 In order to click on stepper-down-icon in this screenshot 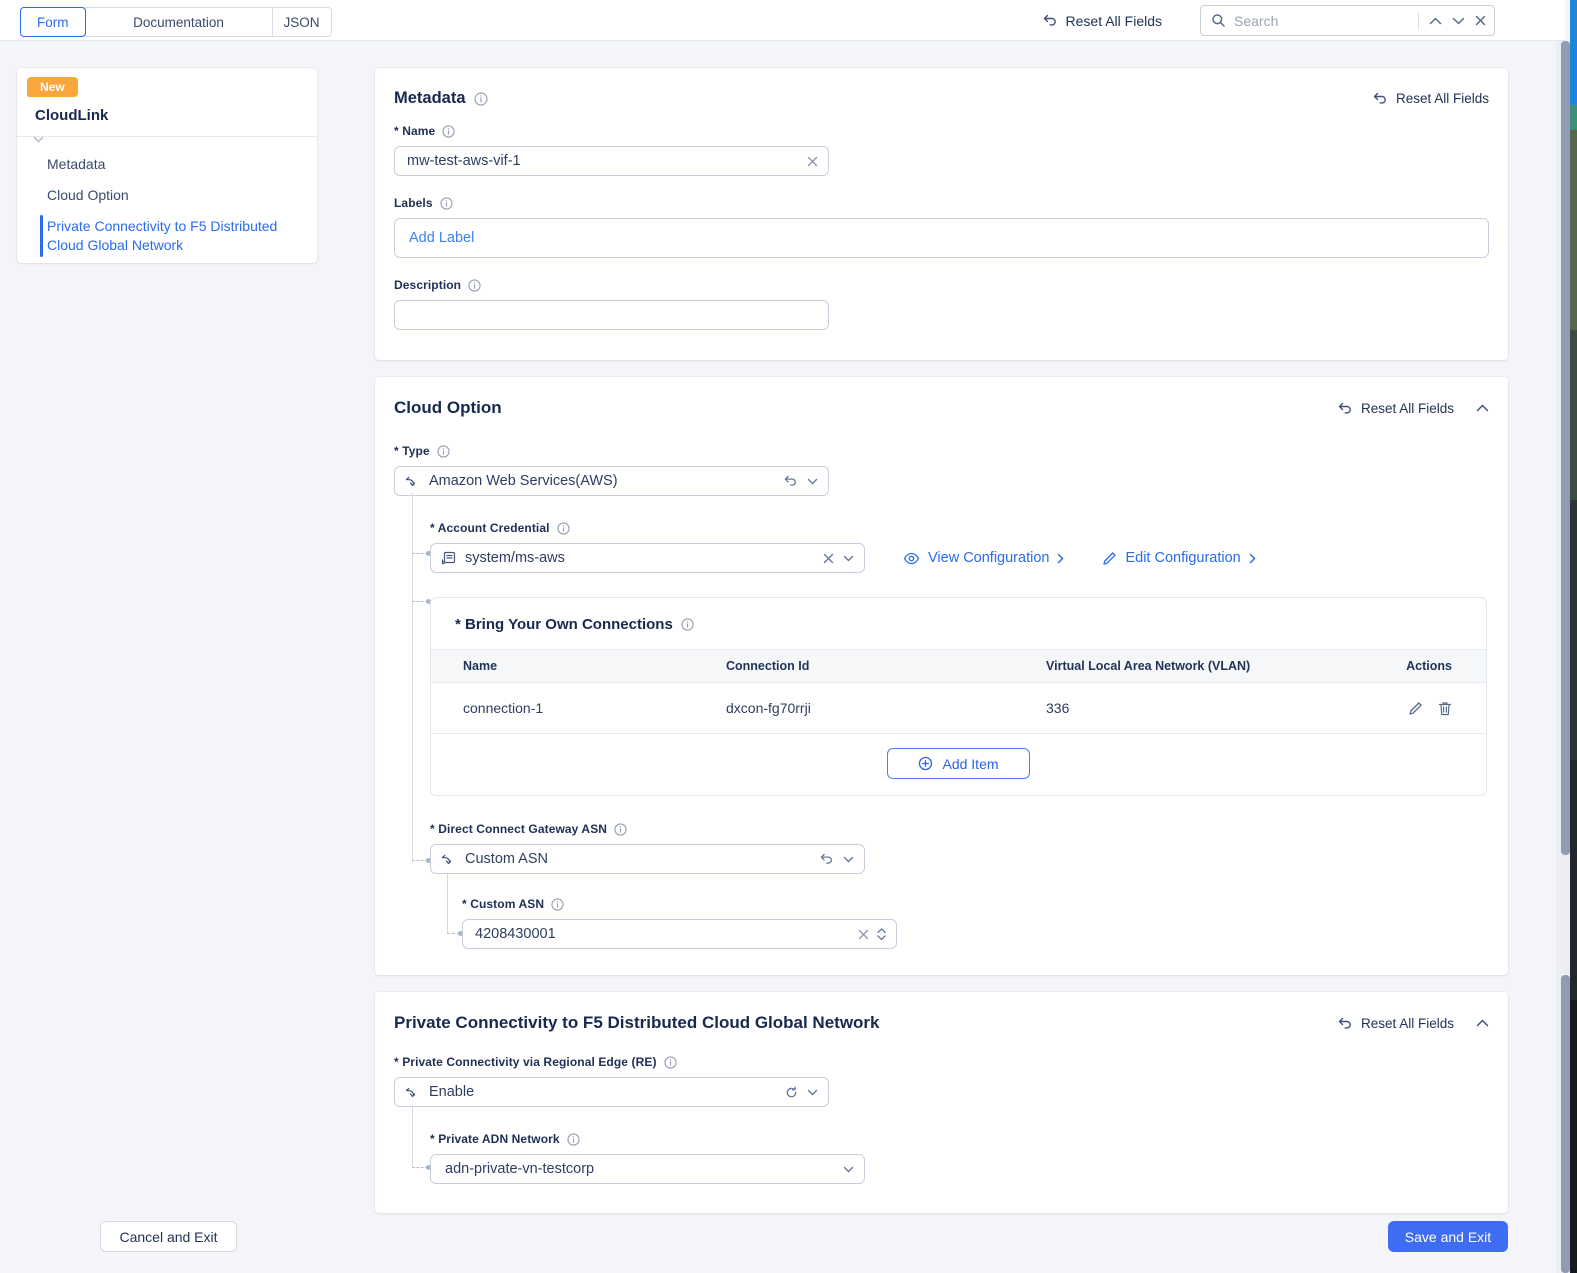, I will do `click(881, 937)`.